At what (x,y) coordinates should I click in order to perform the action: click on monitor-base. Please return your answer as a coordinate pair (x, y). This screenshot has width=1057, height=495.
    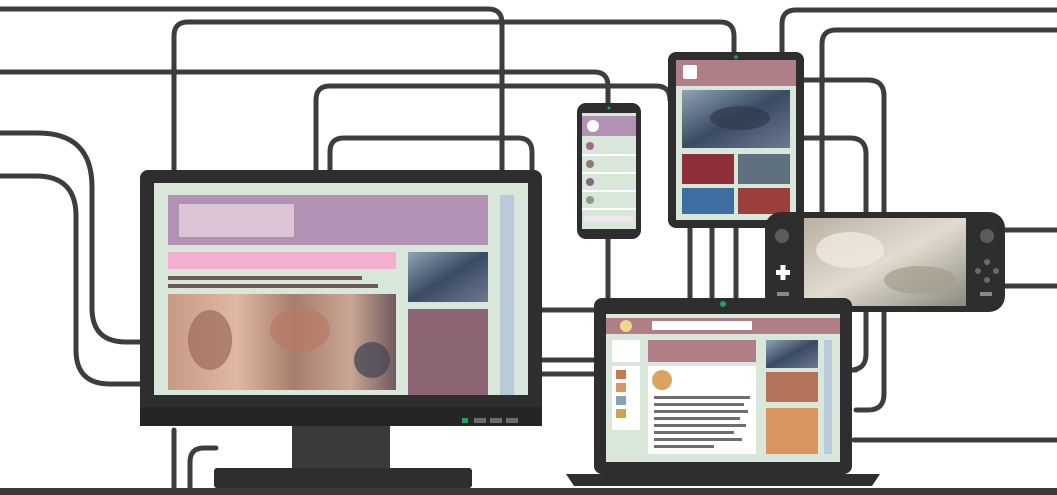
    Looking at the image, I should click on (343, 478).